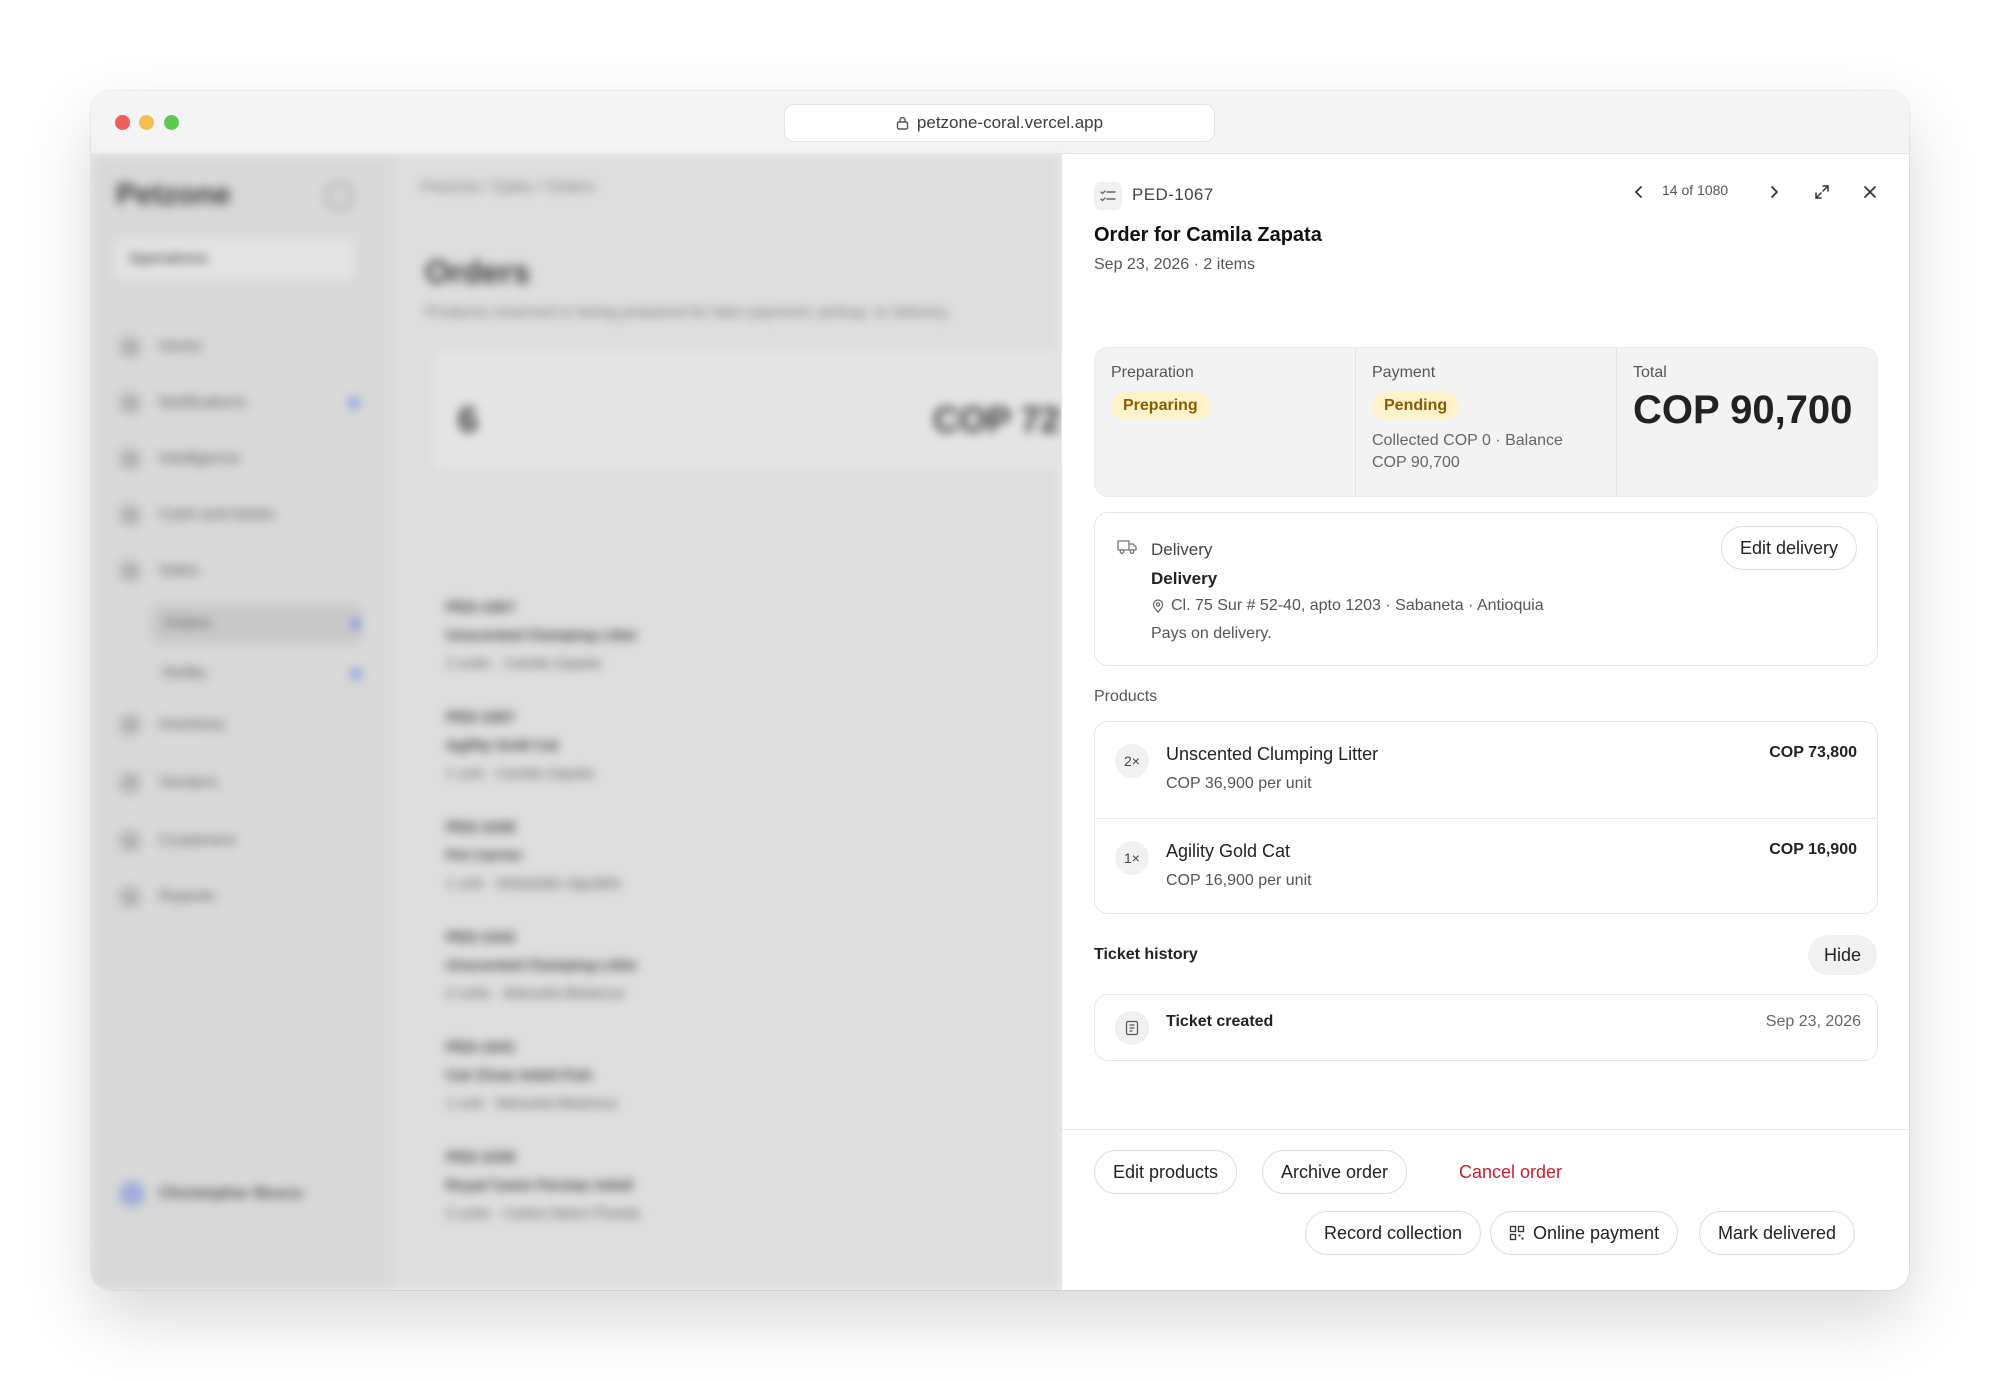  Describe the element at coordinates (122, 122) in the screenshot. I see `close-window-button` at that location.